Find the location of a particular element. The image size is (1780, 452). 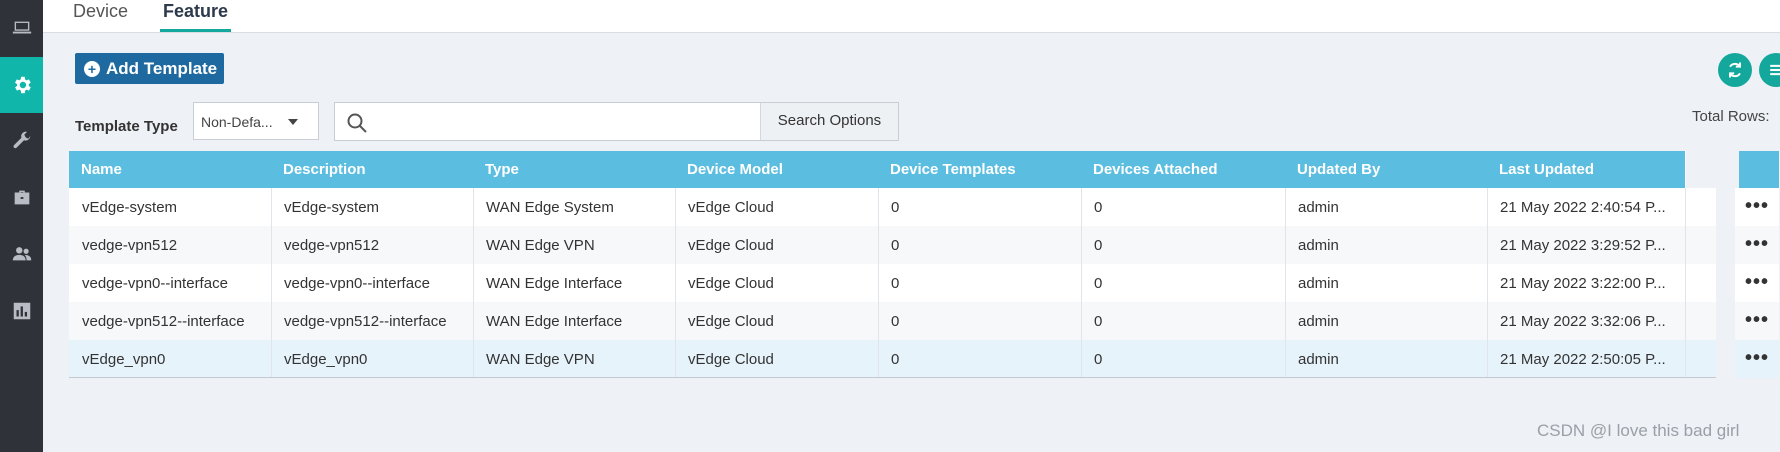

column-header-updated-by: Updated By is located at coordinates (1386, 169).